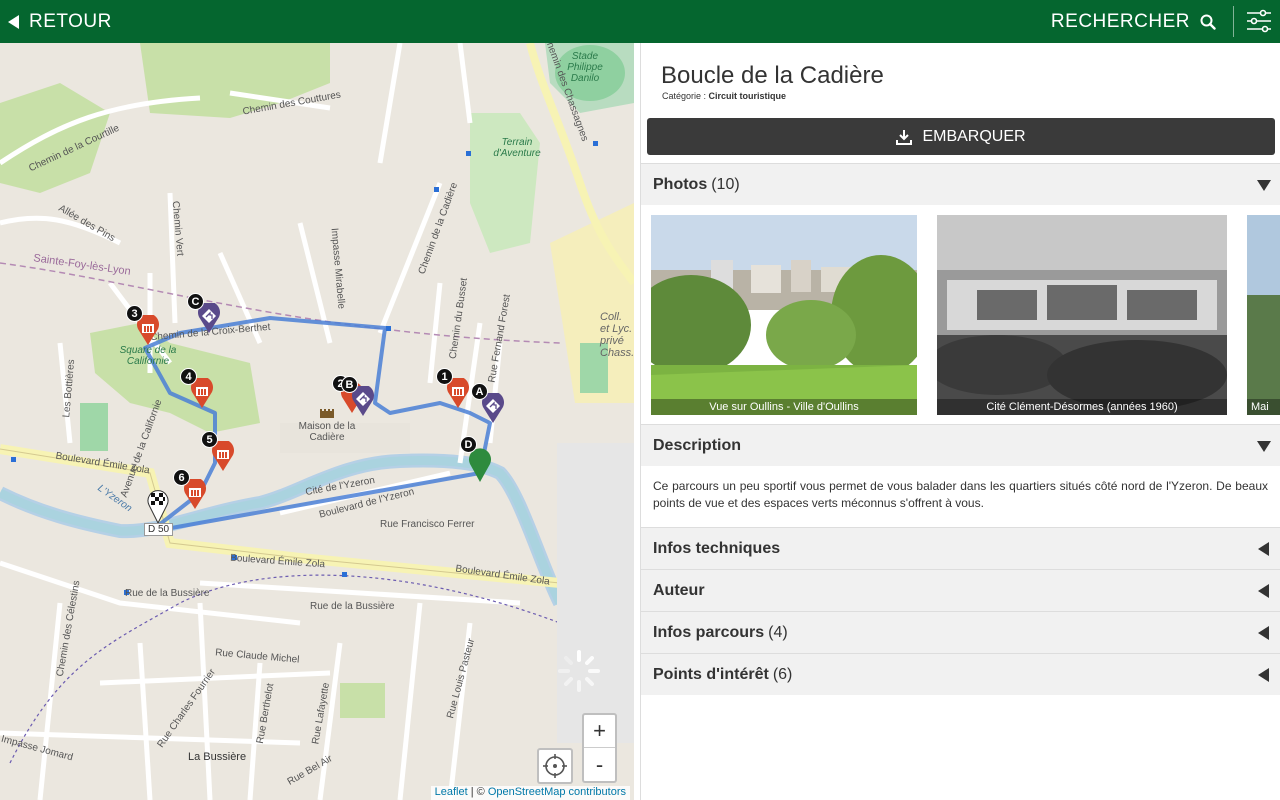 Image resolution: width=1280 pixels, height=800 pixels. I want to click on poi-marker-4: 4, so click(197, 390).